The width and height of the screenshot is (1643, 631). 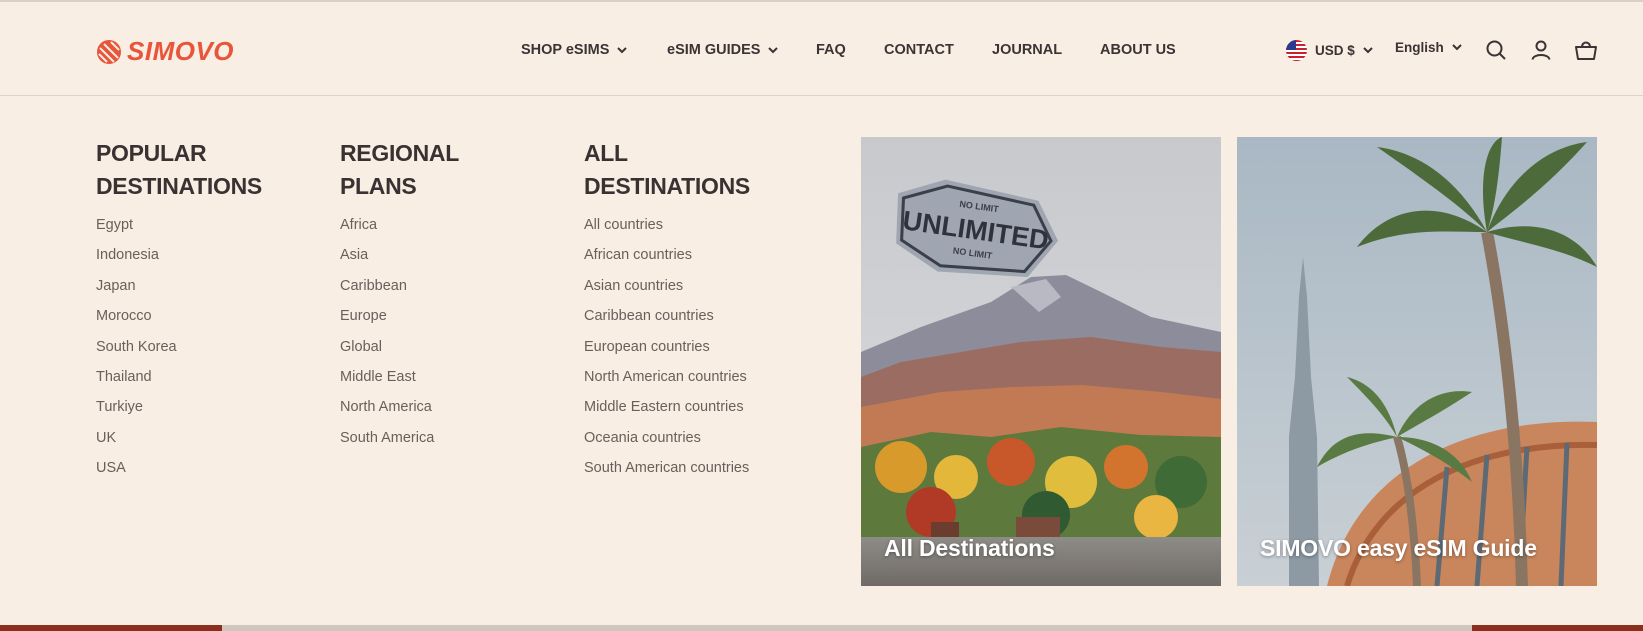 What do you see at coordinates (667, 292) in the screenshot?
I see `menu-link: Asian countries` at bounding box center [667, 292].